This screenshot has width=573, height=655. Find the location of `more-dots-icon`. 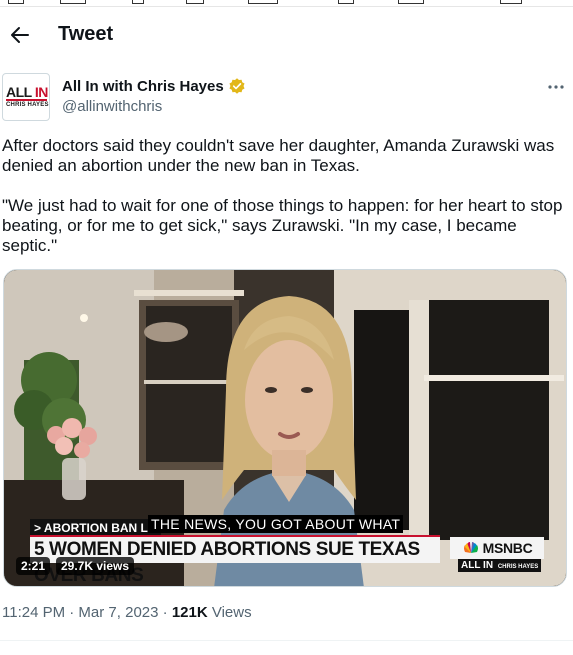

more-dots-icon is located at coordinates (556, 87).